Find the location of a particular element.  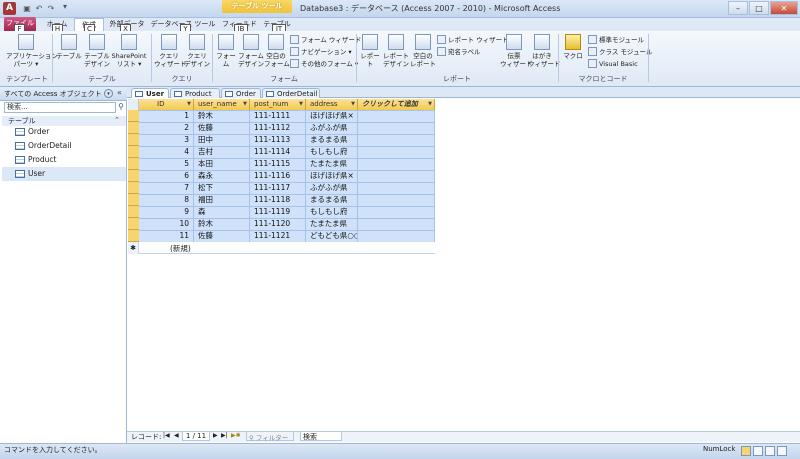

cell-user-name: 松下 is located at coordinates (222, 188).